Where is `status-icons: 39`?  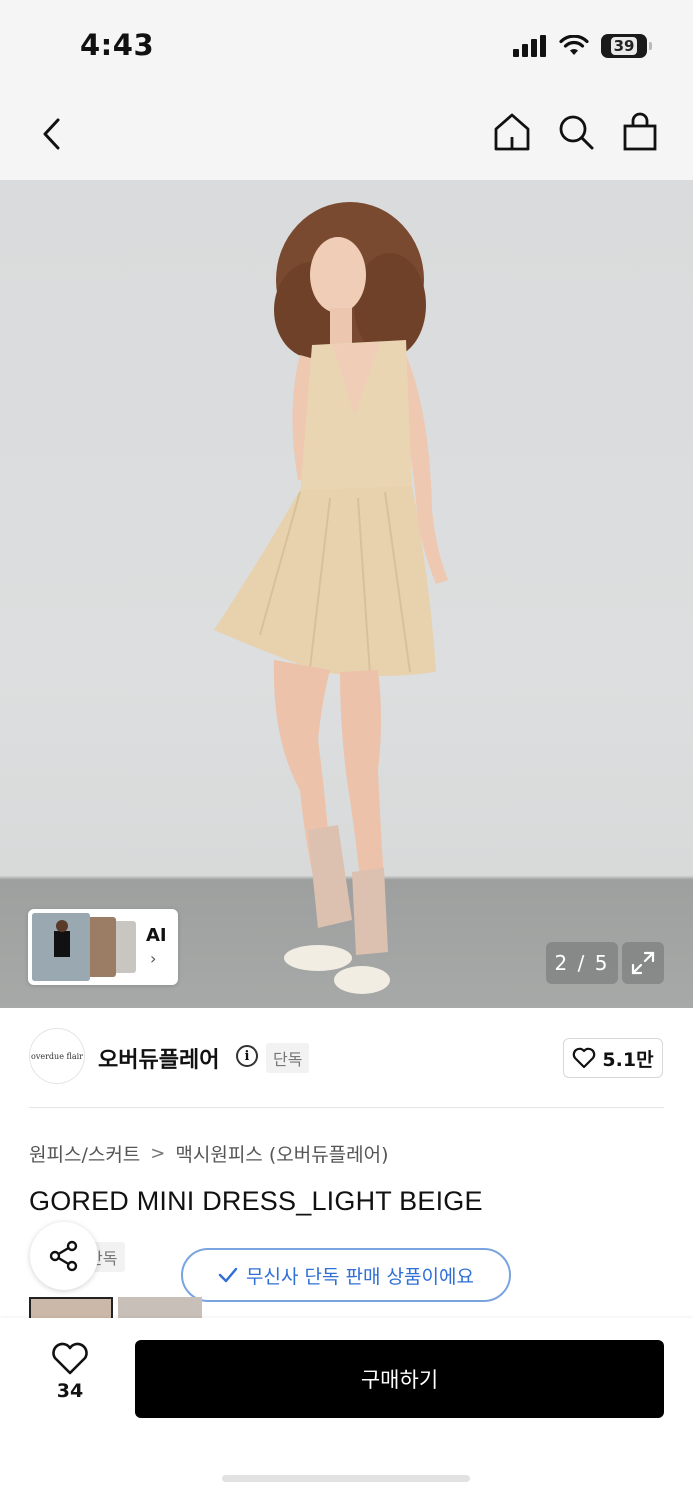 status-icons: 39 is located at coordinates (582, 46).